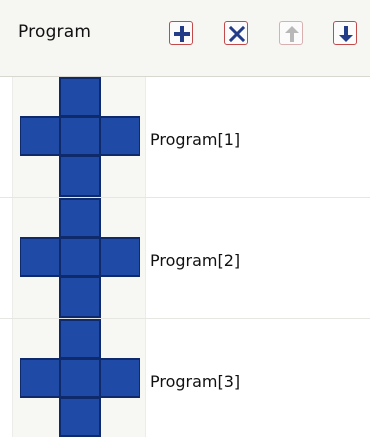 This screenshot has height=439, width=370. Describe the element at coordinates (195, 139) in the screenshot. I see `program-label: Program[1]` at that location.